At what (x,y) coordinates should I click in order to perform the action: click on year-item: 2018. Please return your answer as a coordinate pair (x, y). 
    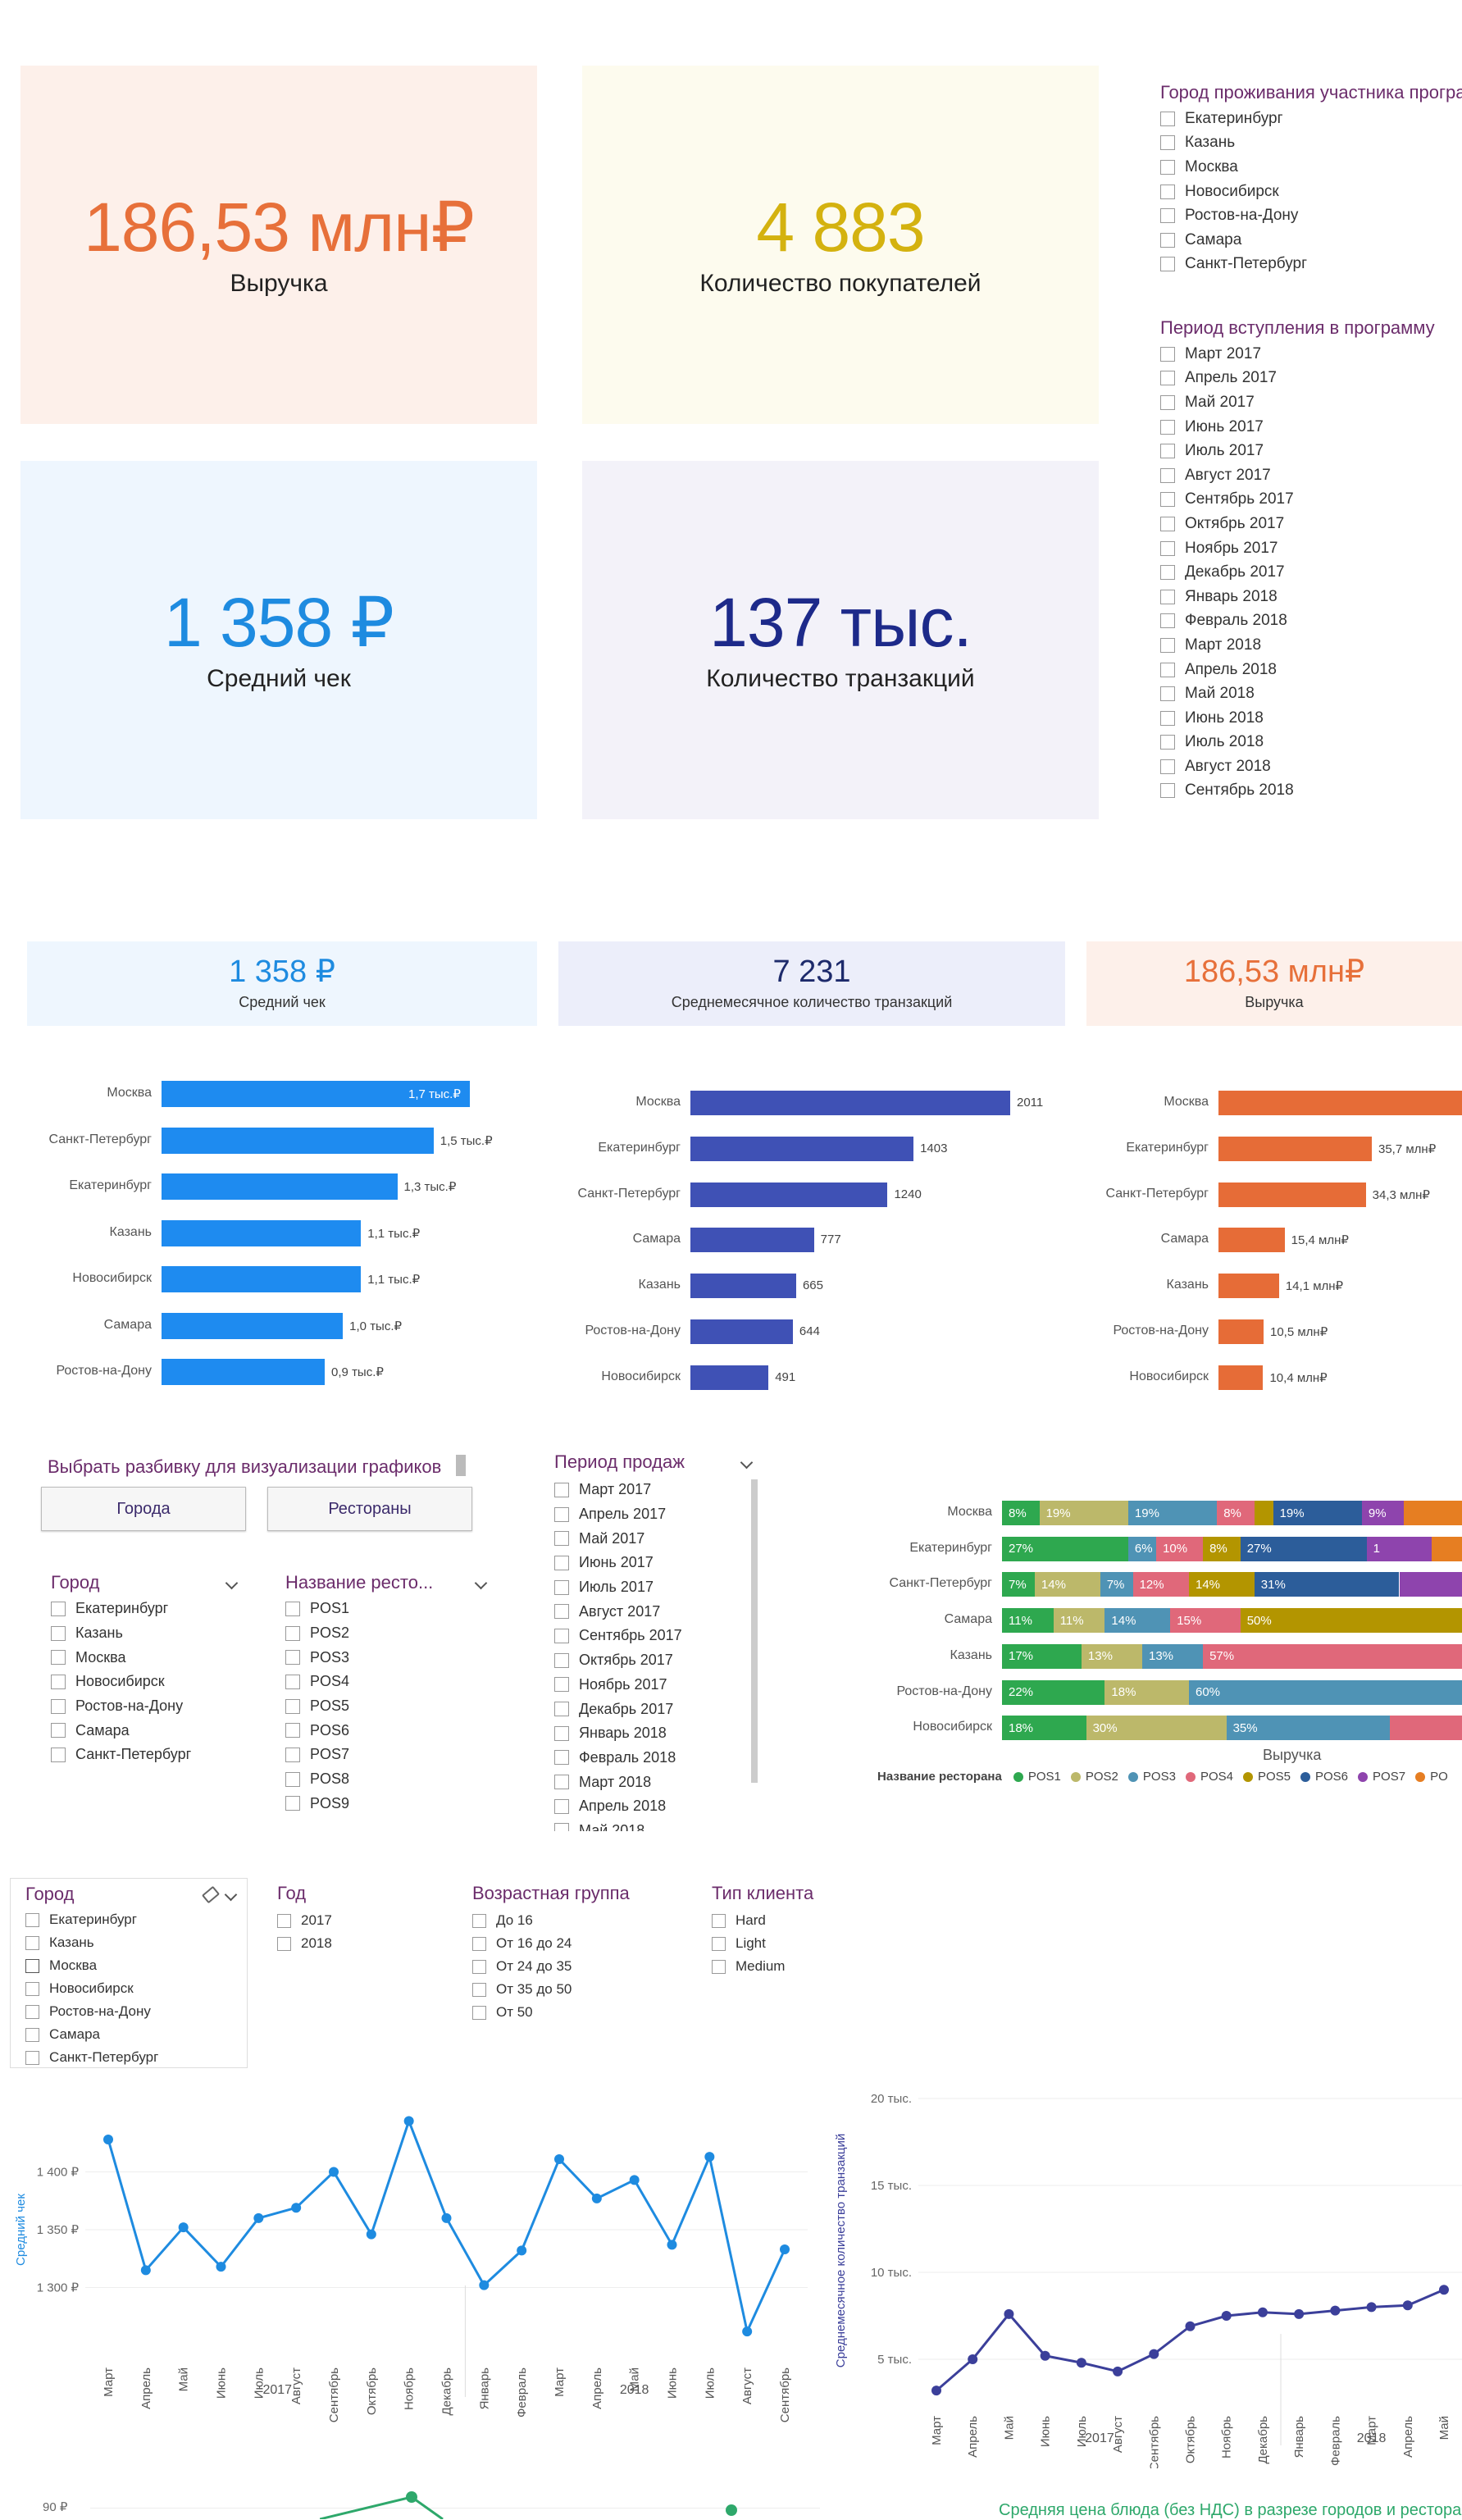
    Looking at the image, I should click on (342, 1943).